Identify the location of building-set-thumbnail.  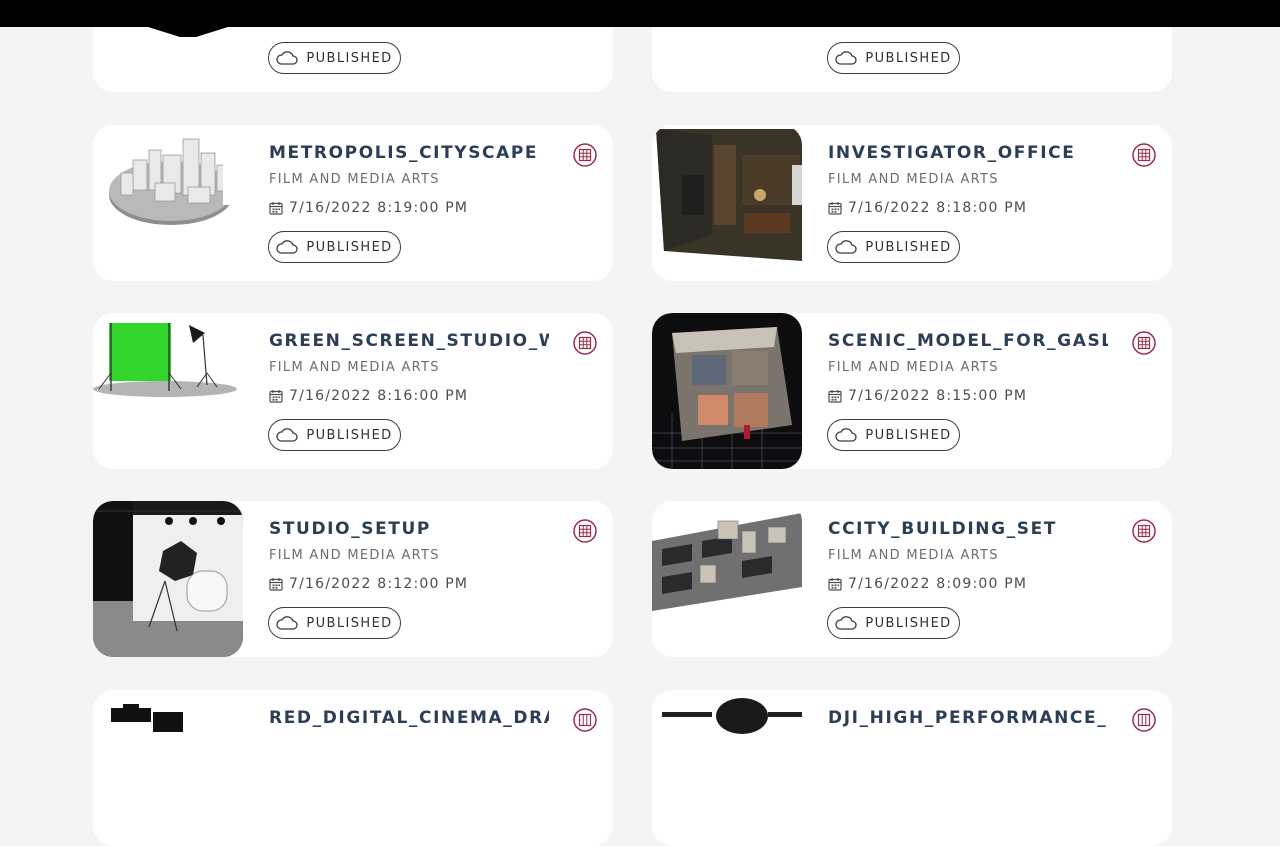
(727, 579).